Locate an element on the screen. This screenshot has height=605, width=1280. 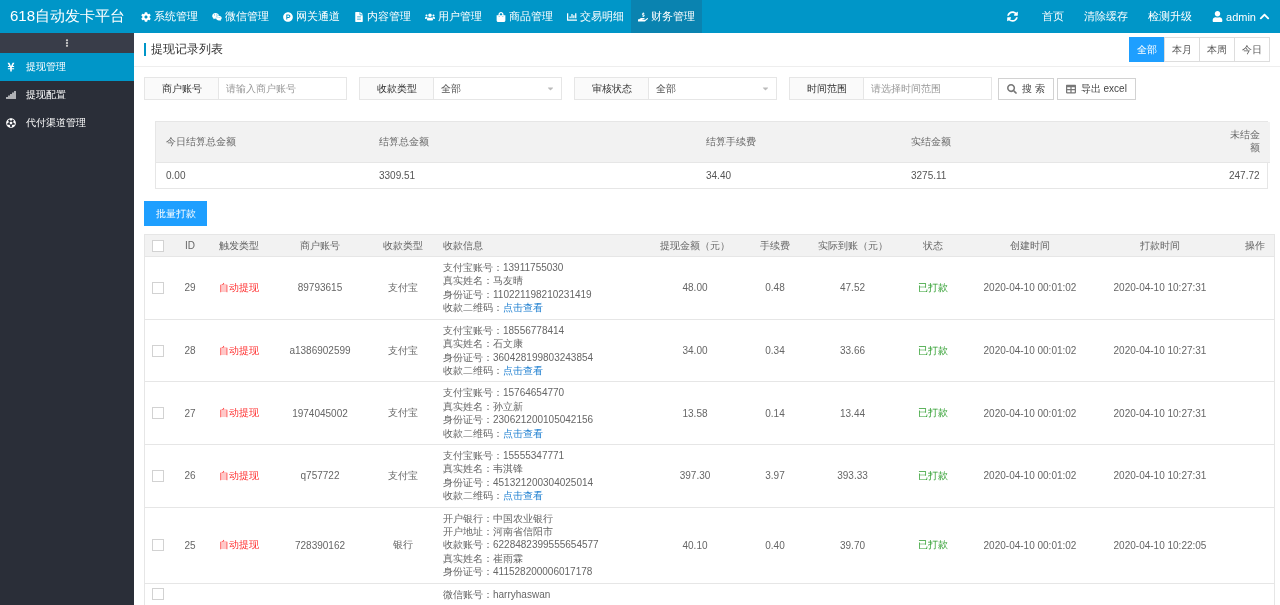
table-cell-text: 40.10 is located at coordinates (695, 545).